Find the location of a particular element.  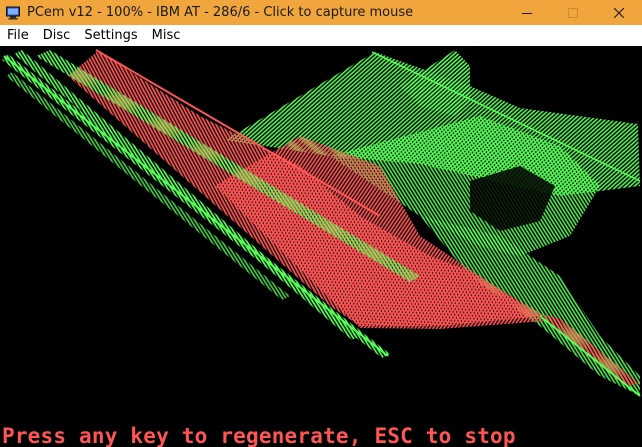

window-controls is located at coordinates (573, 12).